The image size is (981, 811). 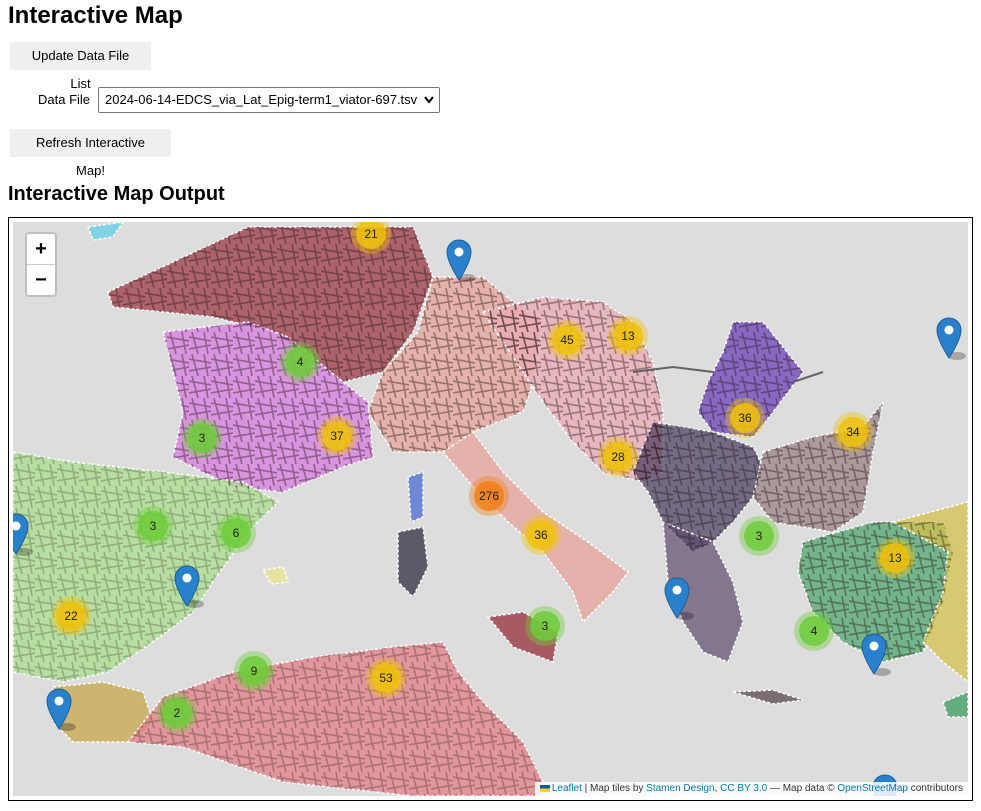 What do you see at coordinates (41, 249) in the screenshot?
I see `zoom-in-button: +` at bounding box center [41, 249].